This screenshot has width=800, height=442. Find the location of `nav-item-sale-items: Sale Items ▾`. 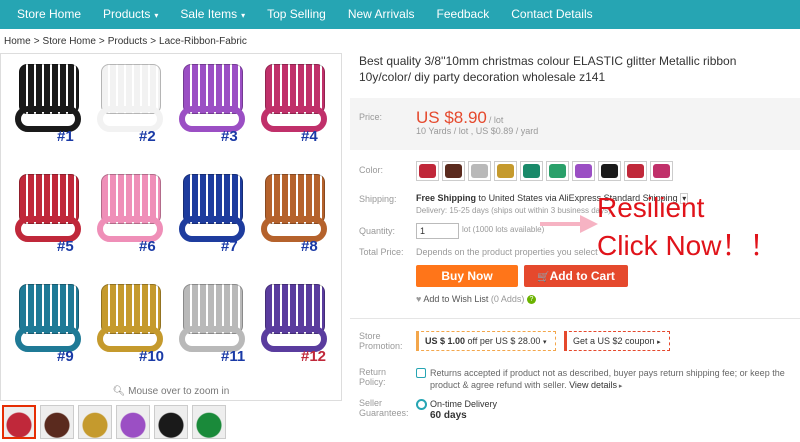

nav-item-sale-items: Sale Items ▾ is located at coordinates (212, 15).